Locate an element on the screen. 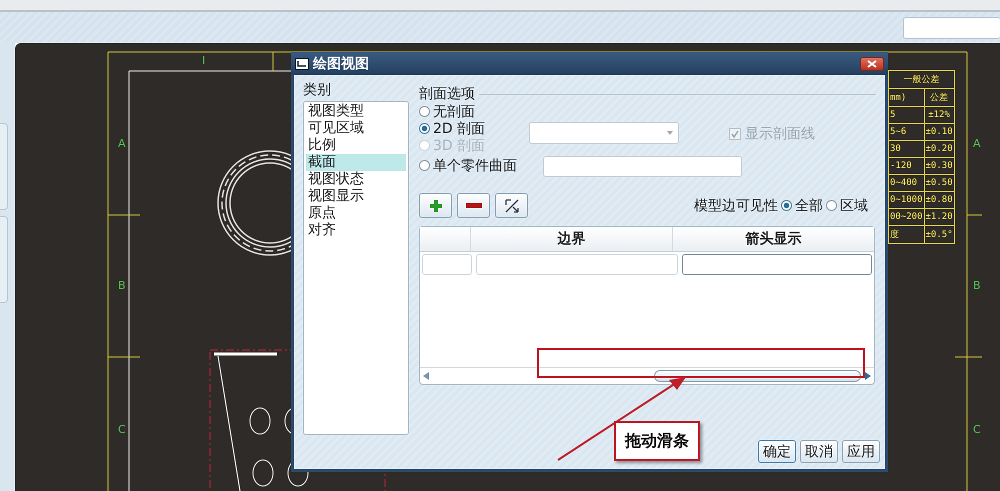  add-button is located at coordinates (435, 205).